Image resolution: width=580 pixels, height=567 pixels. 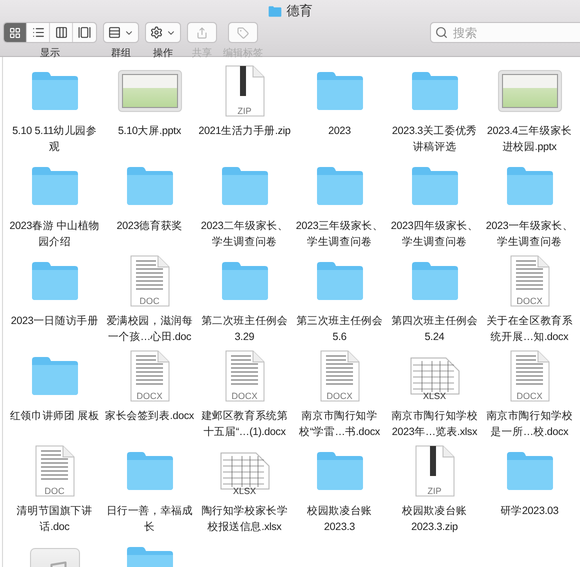 What do you see at coordinates (55, 519) in the screenshot?
I see `file-name: 清明节国旗下讲话.doc` at bounding box center [55, 519].